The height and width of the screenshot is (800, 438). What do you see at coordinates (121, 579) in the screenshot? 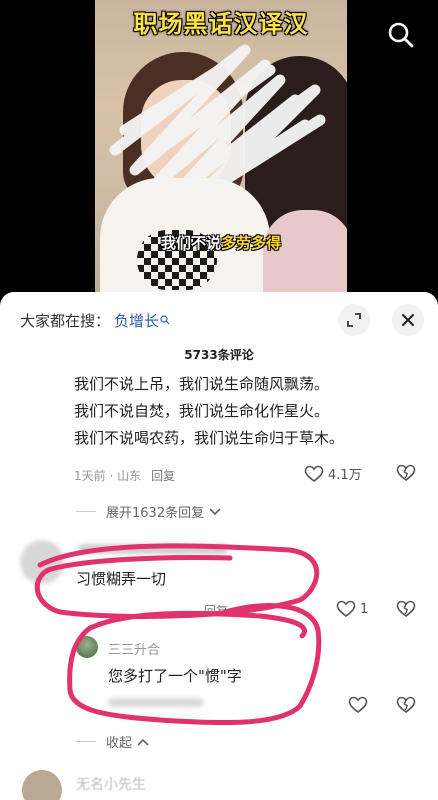
I see `comment-text: 习惯糊弄一切` at bounding box center [121, 579].